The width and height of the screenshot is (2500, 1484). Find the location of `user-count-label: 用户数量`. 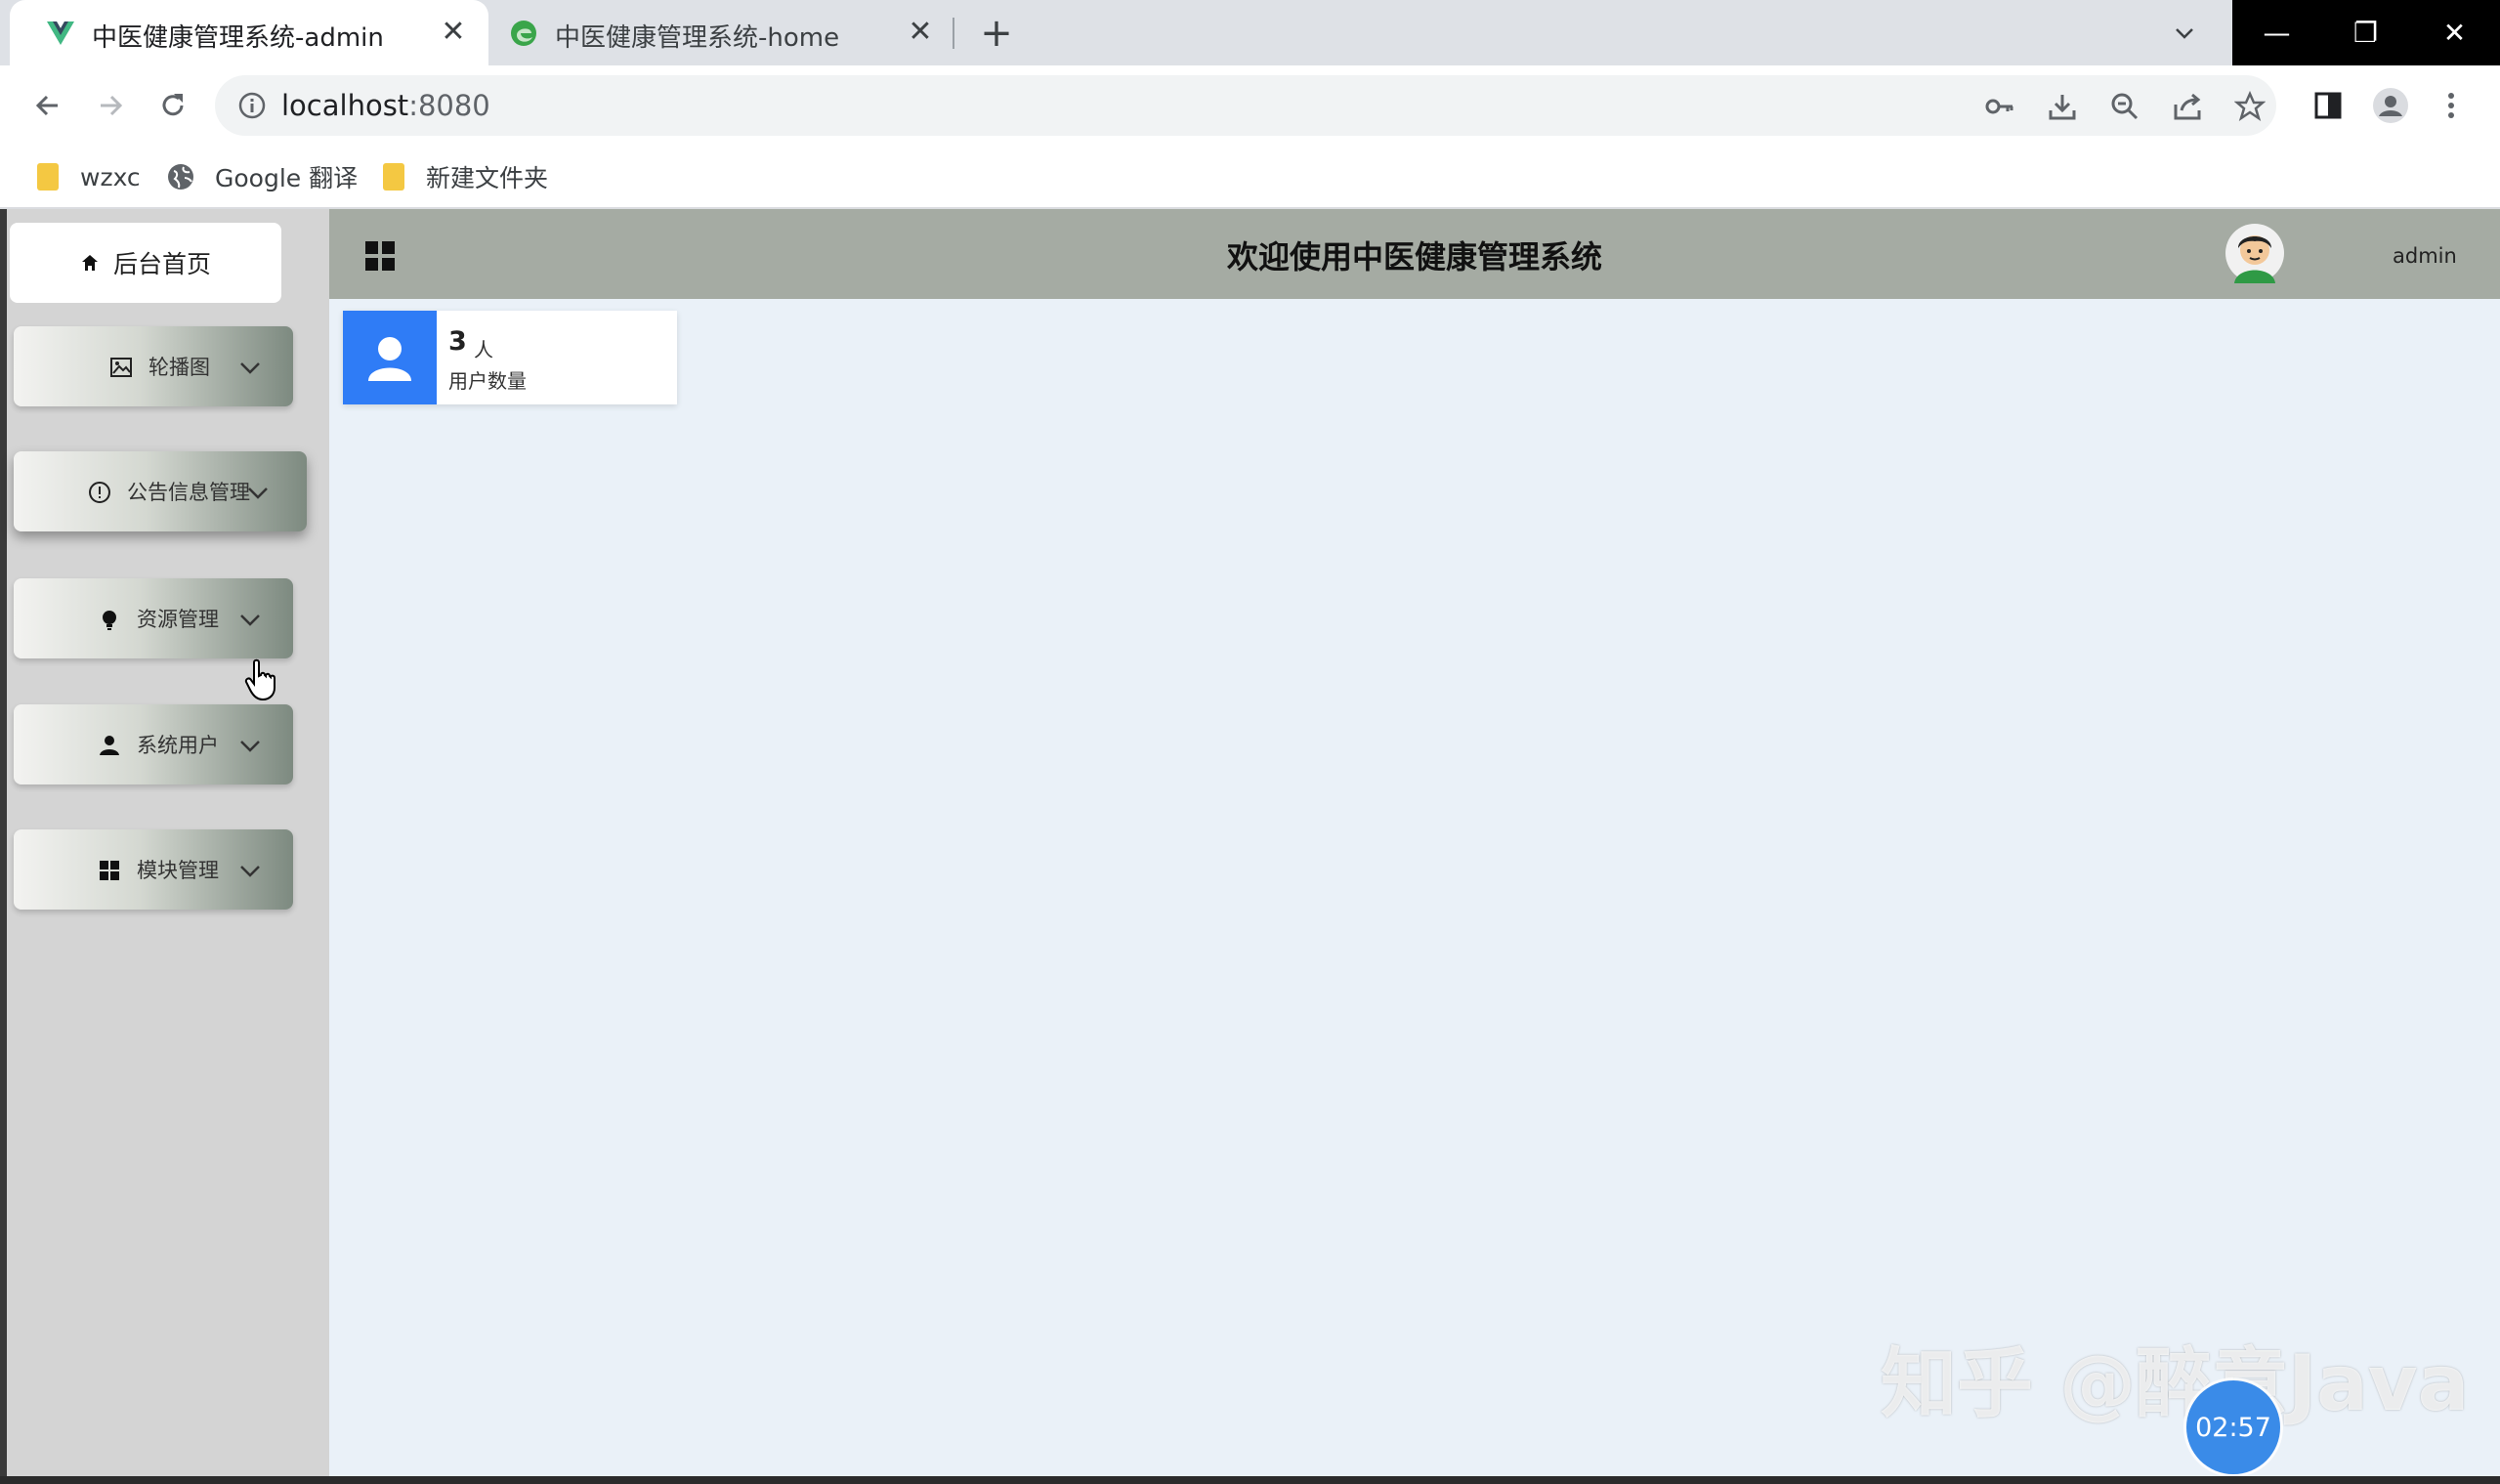

user-count-label: 用户数量 is located at coordinates (488, 381).